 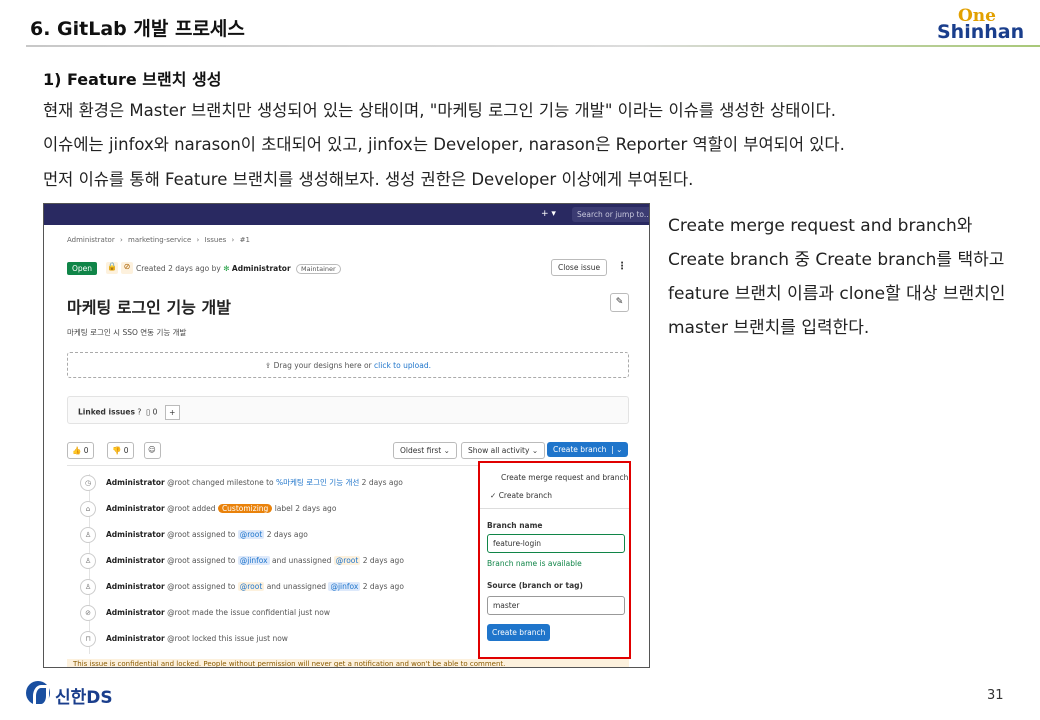 What do you see at coordinates (88, 509) in the screenshot?
I see `tag-icon: ⌂` at bounding box center [88, 509].